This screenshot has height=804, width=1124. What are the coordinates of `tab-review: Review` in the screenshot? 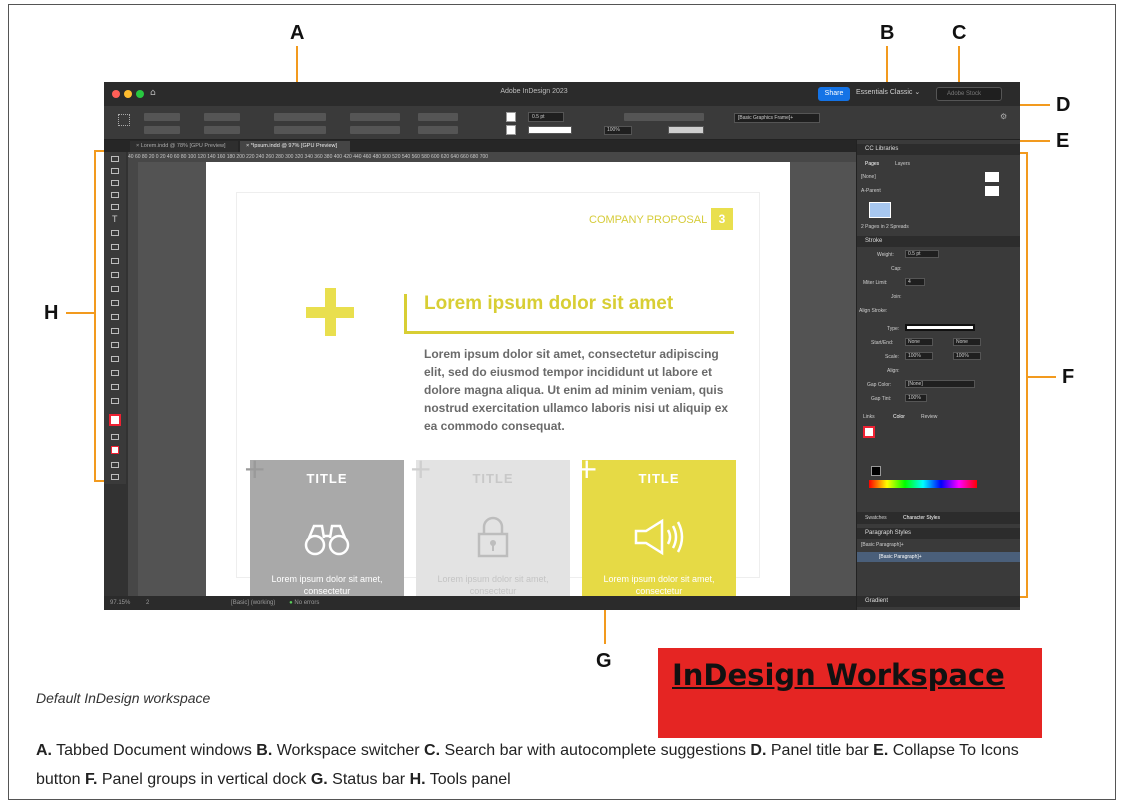 It's located at (929, 417).